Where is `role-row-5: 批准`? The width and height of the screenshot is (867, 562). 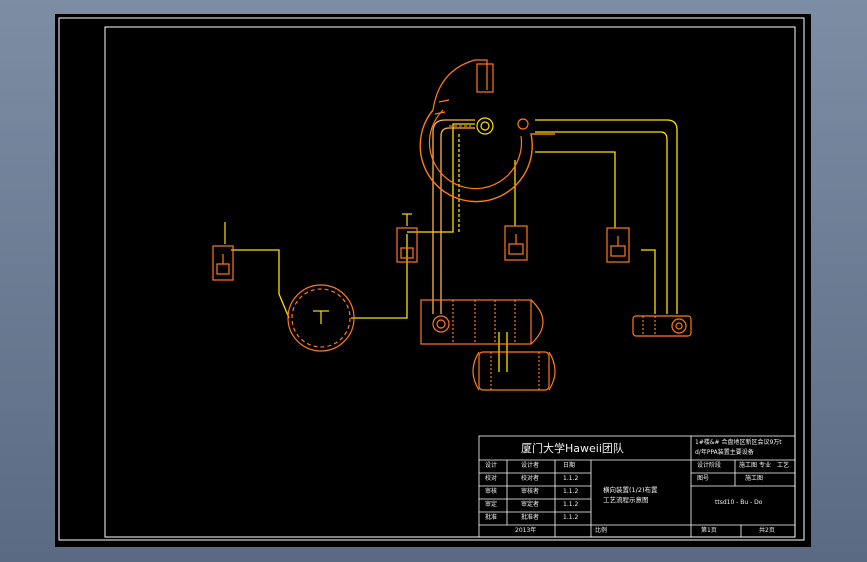
role-row-5: 批准 is located at coordinates (491, 517).